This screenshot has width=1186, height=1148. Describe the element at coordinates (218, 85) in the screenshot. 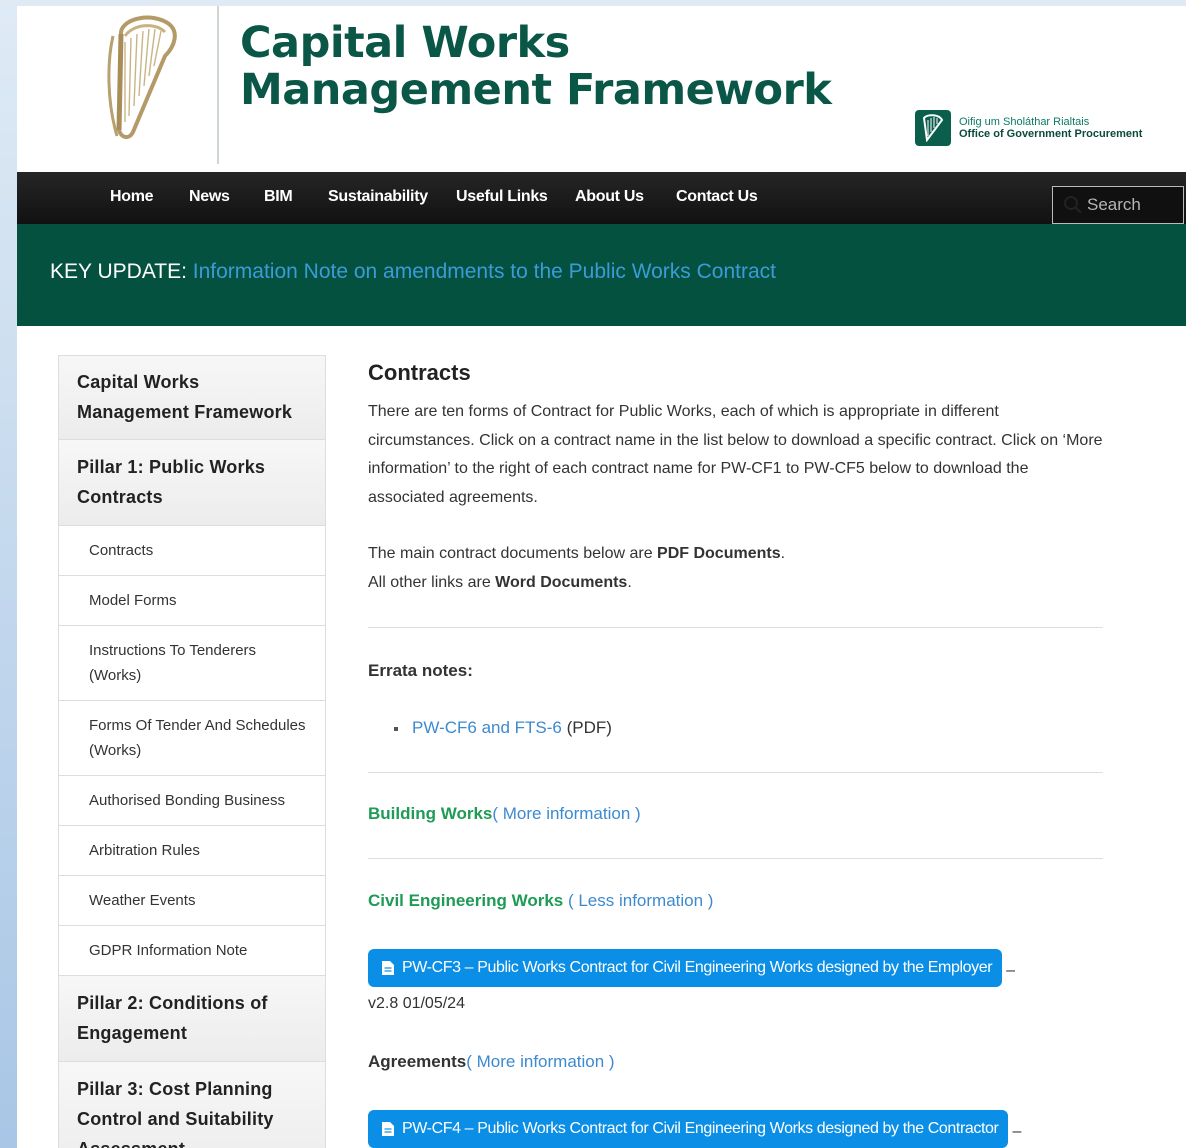

I see `header-divider` at that location.